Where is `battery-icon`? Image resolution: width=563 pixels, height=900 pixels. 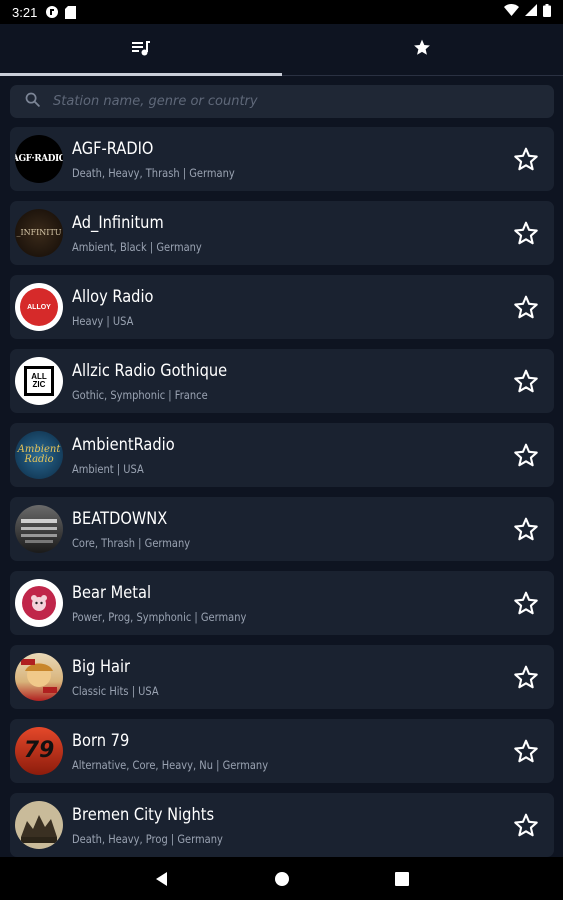 battery-icon is located at coordinates (547, 12).